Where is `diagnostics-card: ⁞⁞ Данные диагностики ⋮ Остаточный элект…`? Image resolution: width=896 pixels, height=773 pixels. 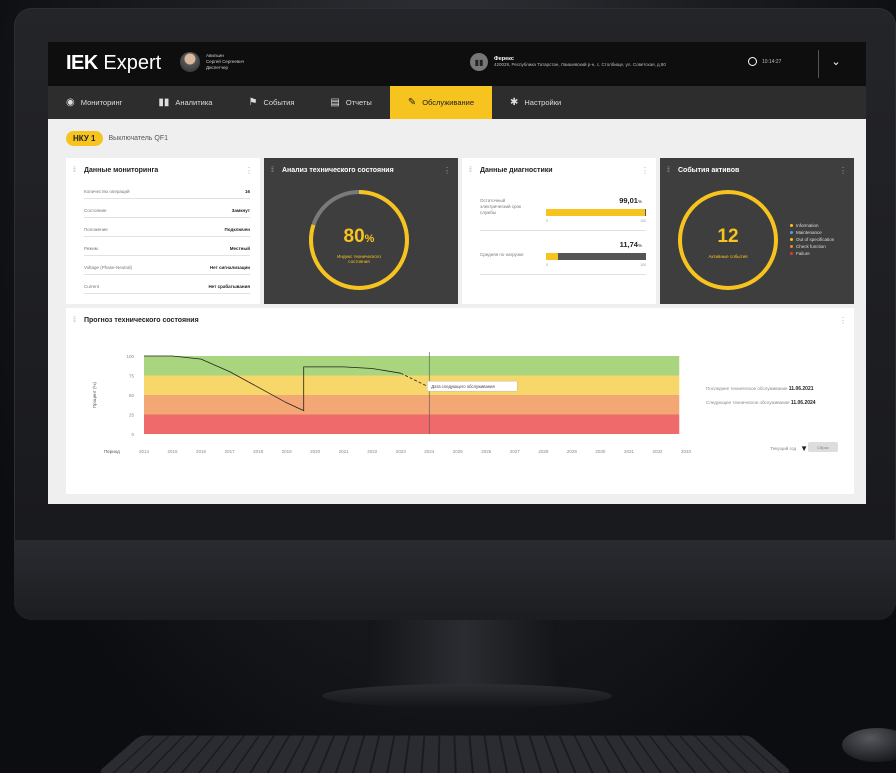
diagnostics-card: ⁞⁞ Данные диагностики ⋮ Остаточный элект… is located at coordinates (559, 231).